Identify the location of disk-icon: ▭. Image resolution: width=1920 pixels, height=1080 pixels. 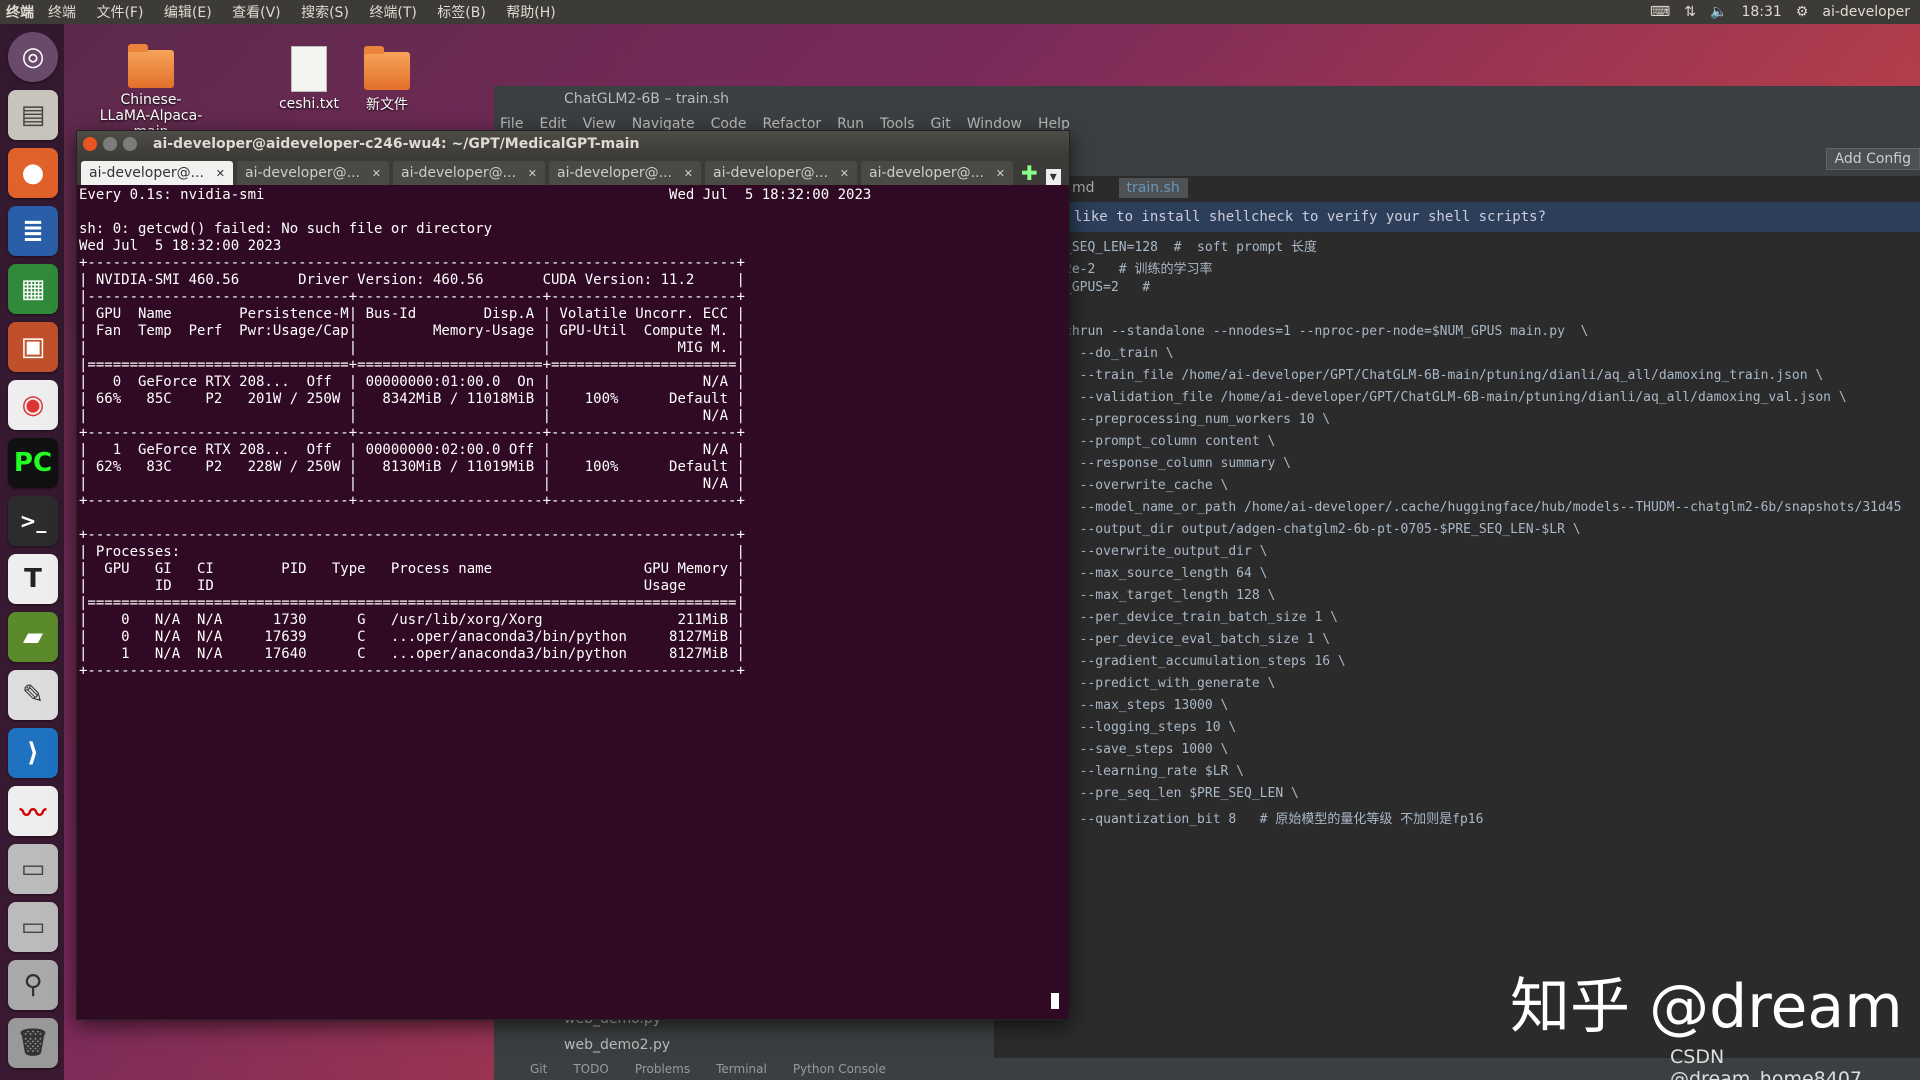
(33, 869).